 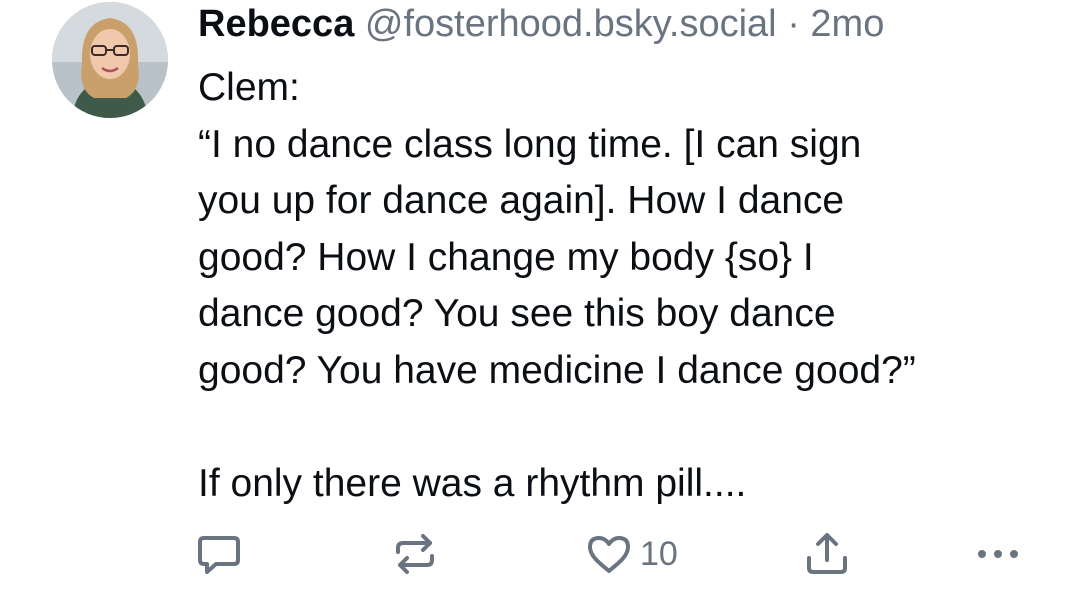 I want to click on avatar-image, so click(x=110, y=60).